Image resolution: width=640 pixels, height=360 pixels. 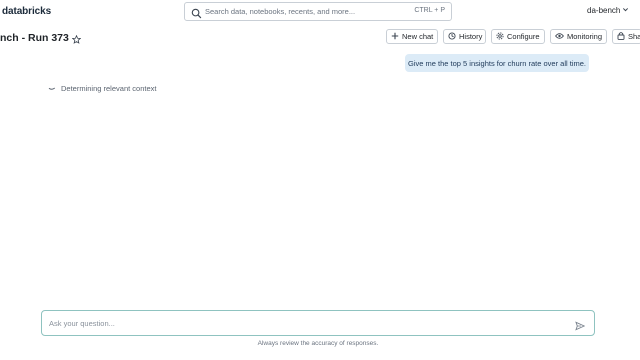 What do you see at coordinates (76, 40) in the screenshot?
I see `star-icon` at bounding box center [76, 40].